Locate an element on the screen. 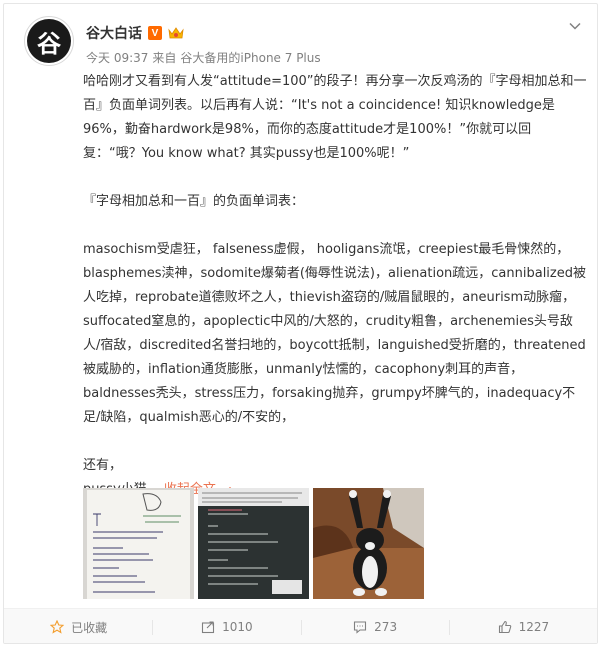  star-icon is located at coordinates (57, 627).